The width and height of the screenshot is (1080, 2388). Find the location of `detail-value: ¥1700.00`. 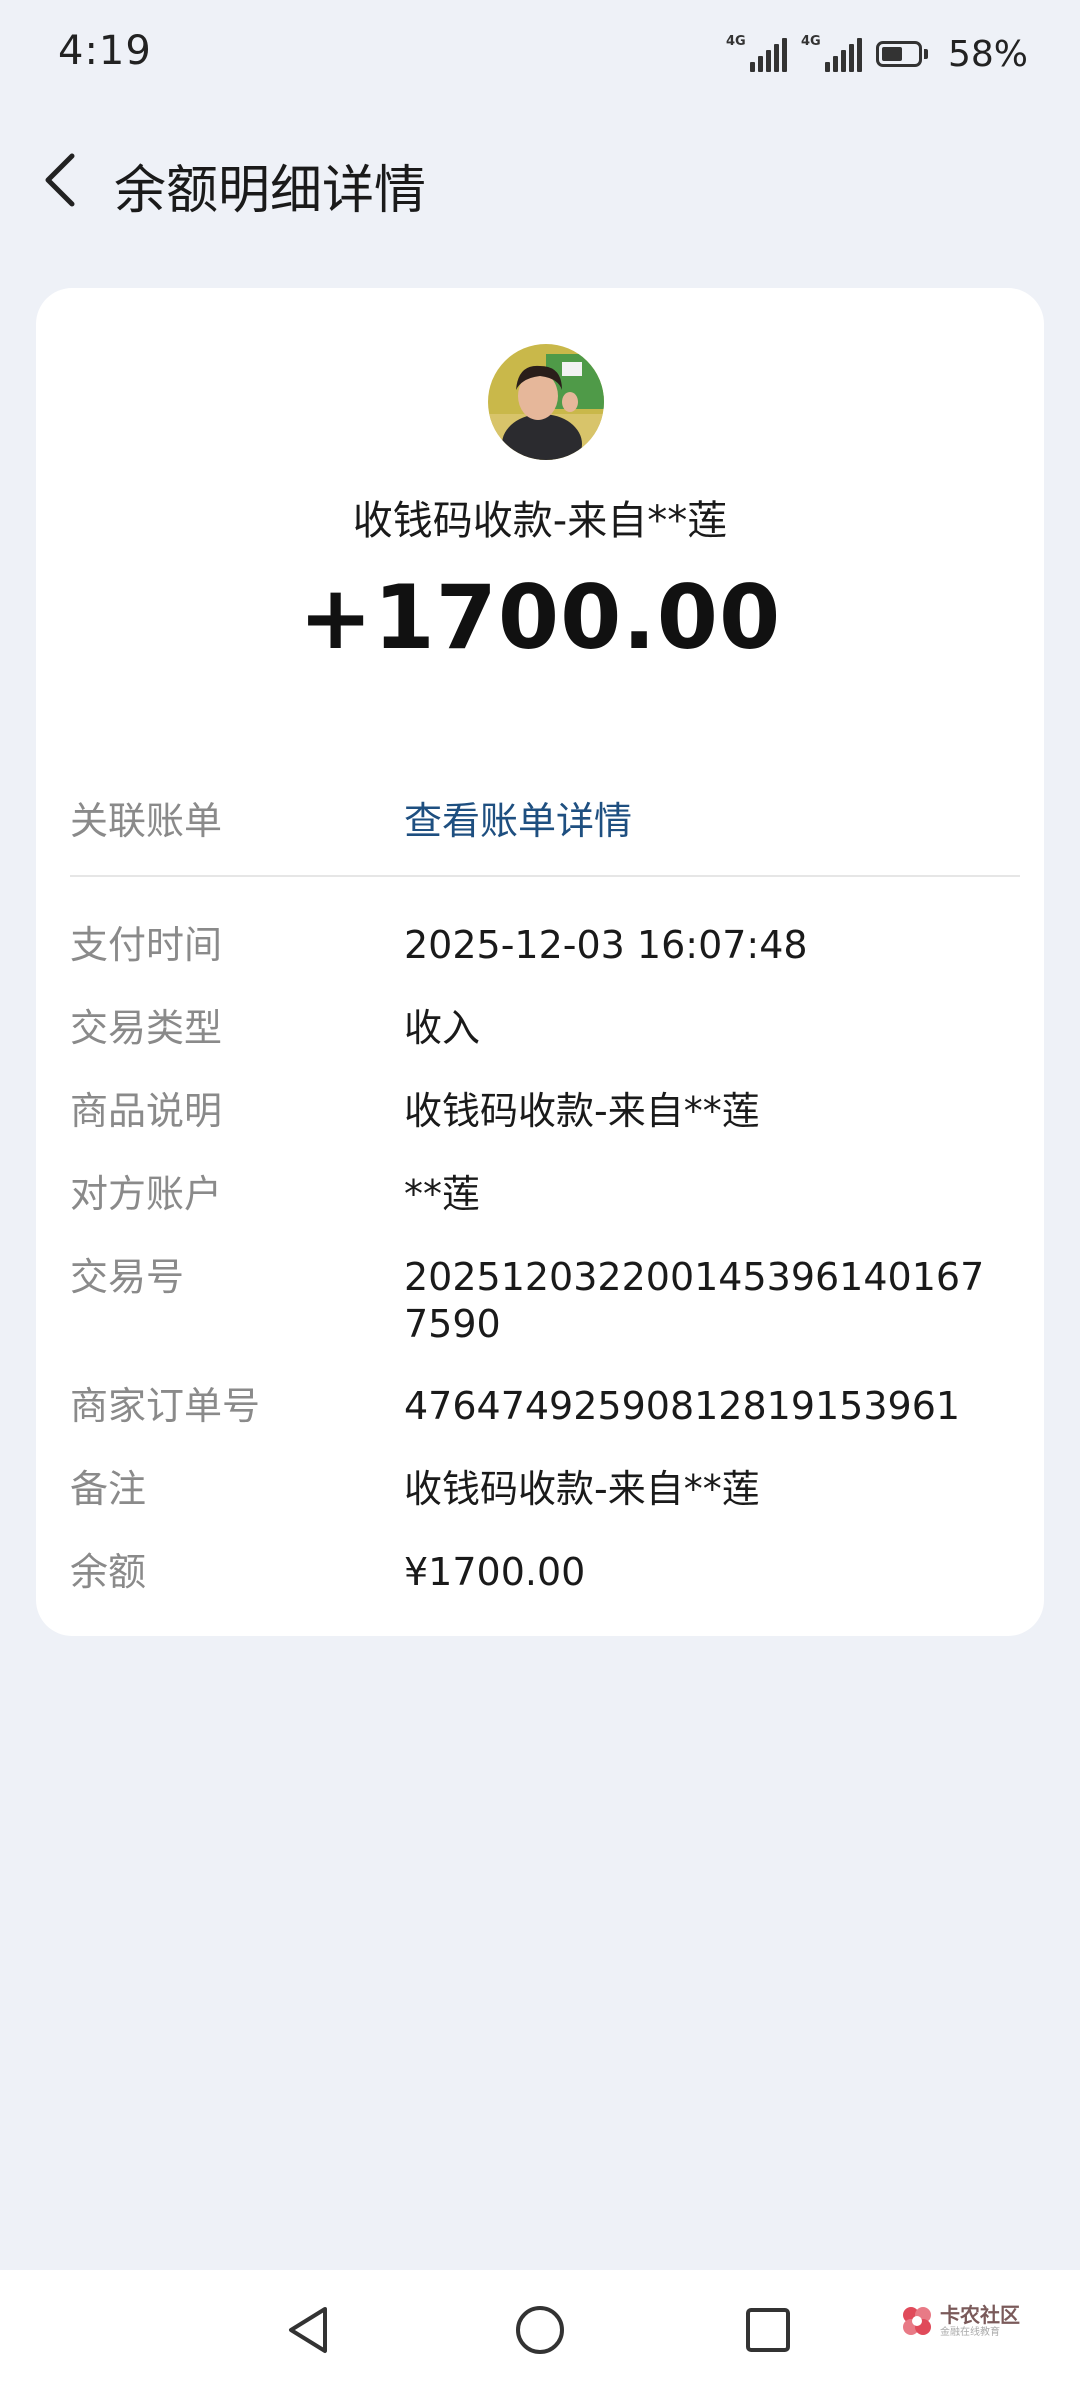

detail-value: ¥1700.00 is located at coordinates (495, 1572).